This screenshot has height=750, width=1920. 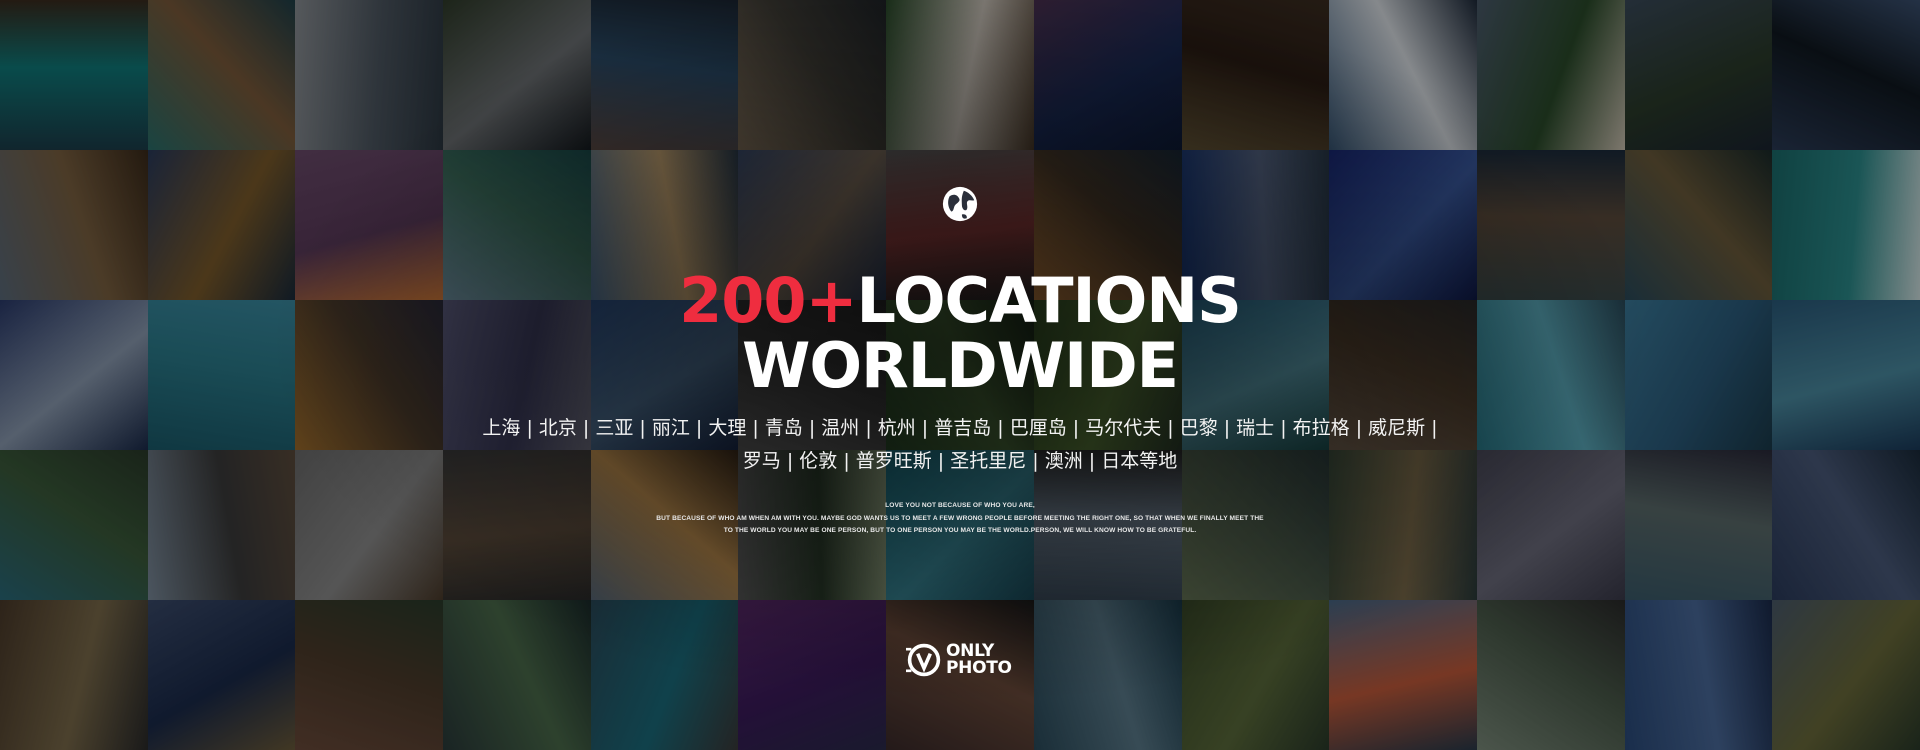 I want to click on headline-accent: 200+, so click(x=768, y=300).